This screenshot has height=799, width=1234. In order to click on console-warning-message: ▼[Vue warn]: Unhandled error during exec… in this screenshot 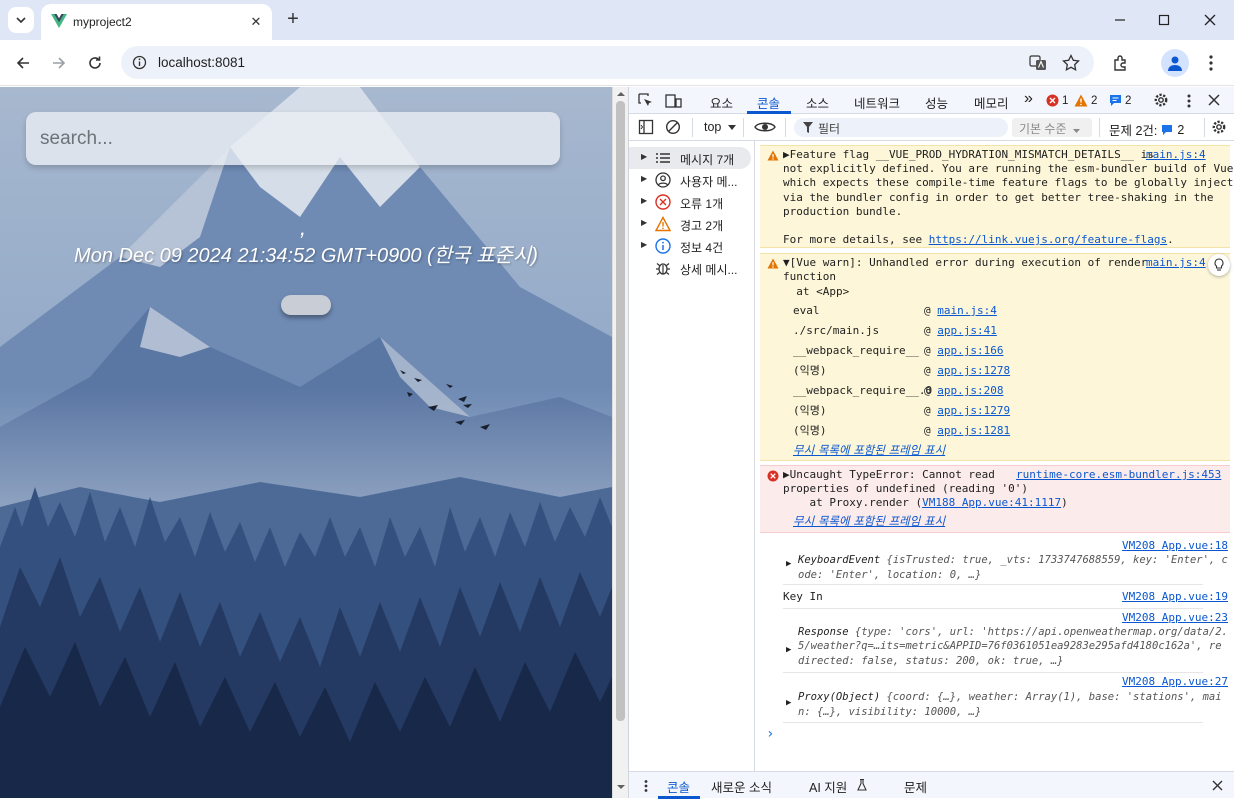, I will do `click(995, 357)`.